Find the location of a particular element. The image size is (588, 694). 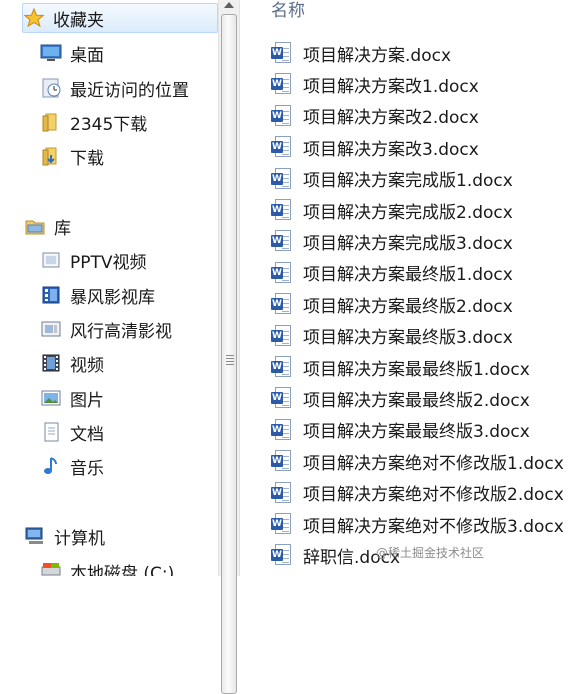

nav-item-pictures: 图片 is located at coordinates (72, 398).